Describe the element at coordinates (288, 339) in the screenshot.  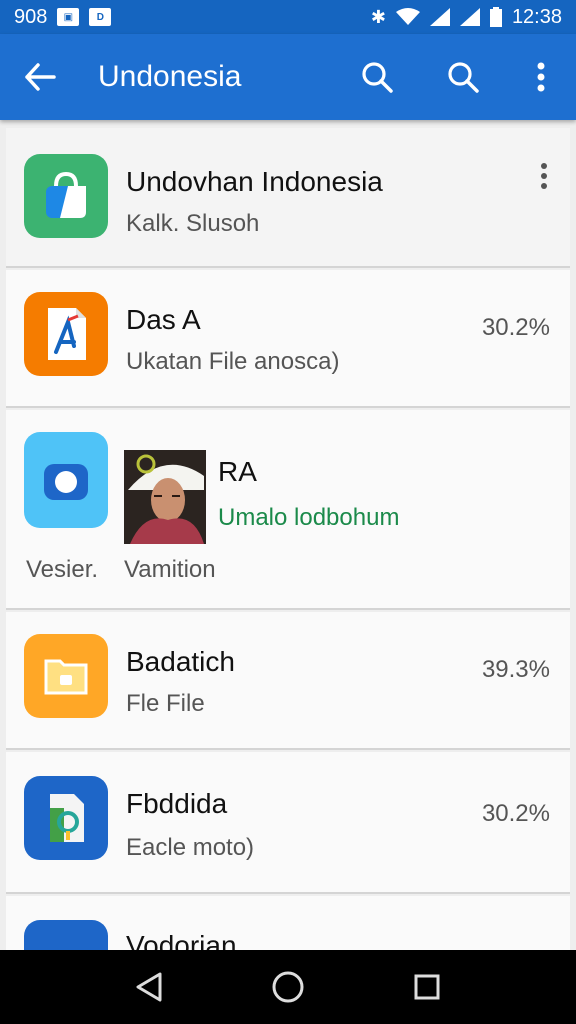
I see `list-item: Das A Ukatan File anosca) 30.2%` at that location.